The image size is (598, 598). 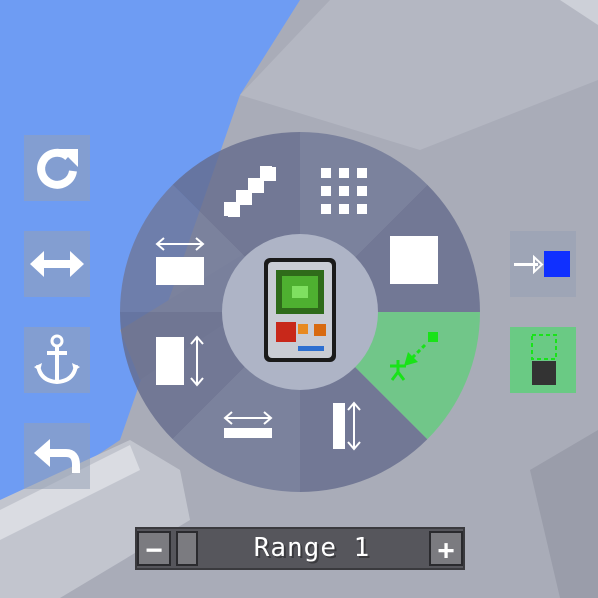 I want to click on grid-icon, so click(x=344, y=191).